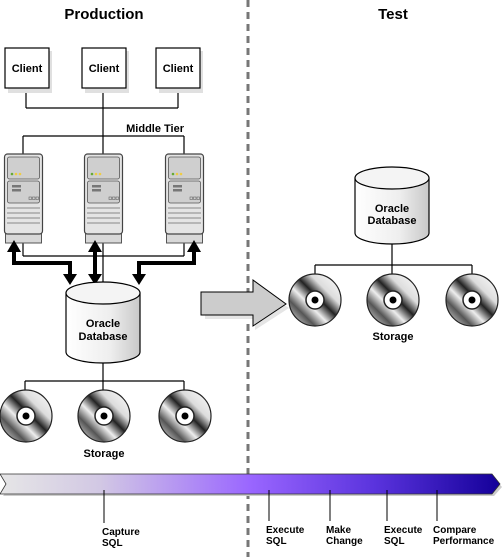  What do you see at coordinates (103, 337) in the screenshot?
I see `production-database-label: Database` at bounding box center [103, 337].